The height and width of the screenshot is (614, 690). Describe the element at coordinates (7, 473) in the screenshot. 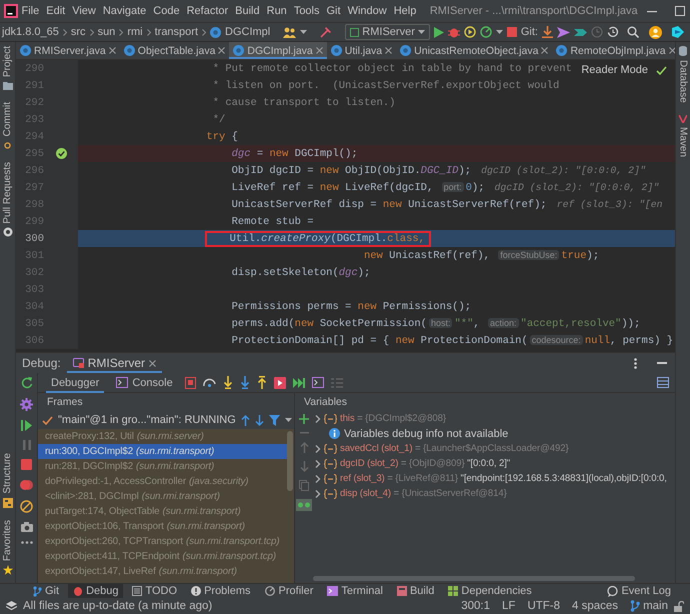

I see `tool-window-tab: Structure` at that location.